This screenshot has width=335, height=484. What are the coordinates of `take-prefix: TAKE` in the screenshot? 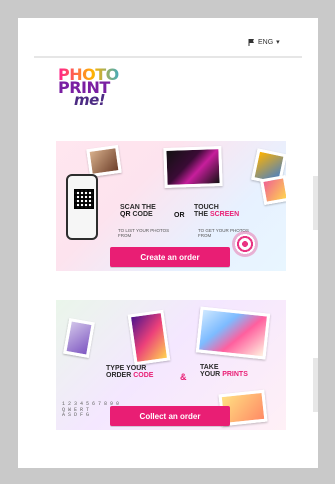 It's located at (209, 367).